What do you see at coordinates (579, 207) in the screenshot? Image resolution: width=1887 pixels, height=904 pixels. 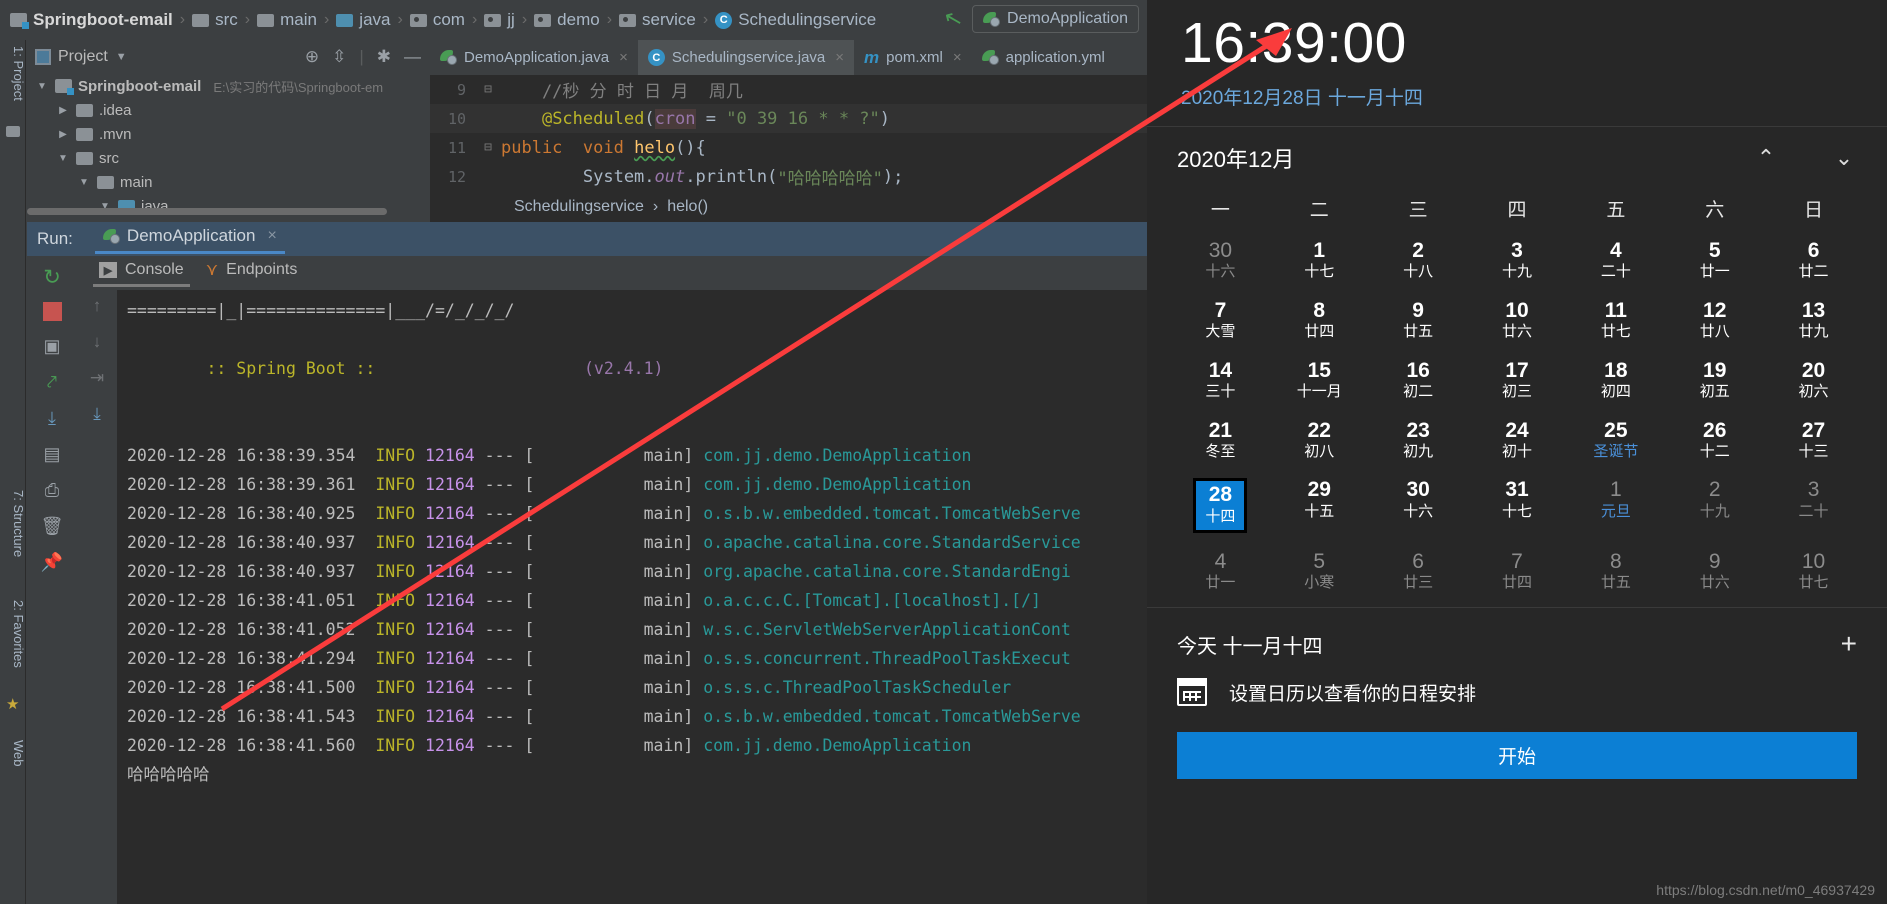 I see `breadcrumb-class: Schedulingservice` at bounding box center [579, 207].